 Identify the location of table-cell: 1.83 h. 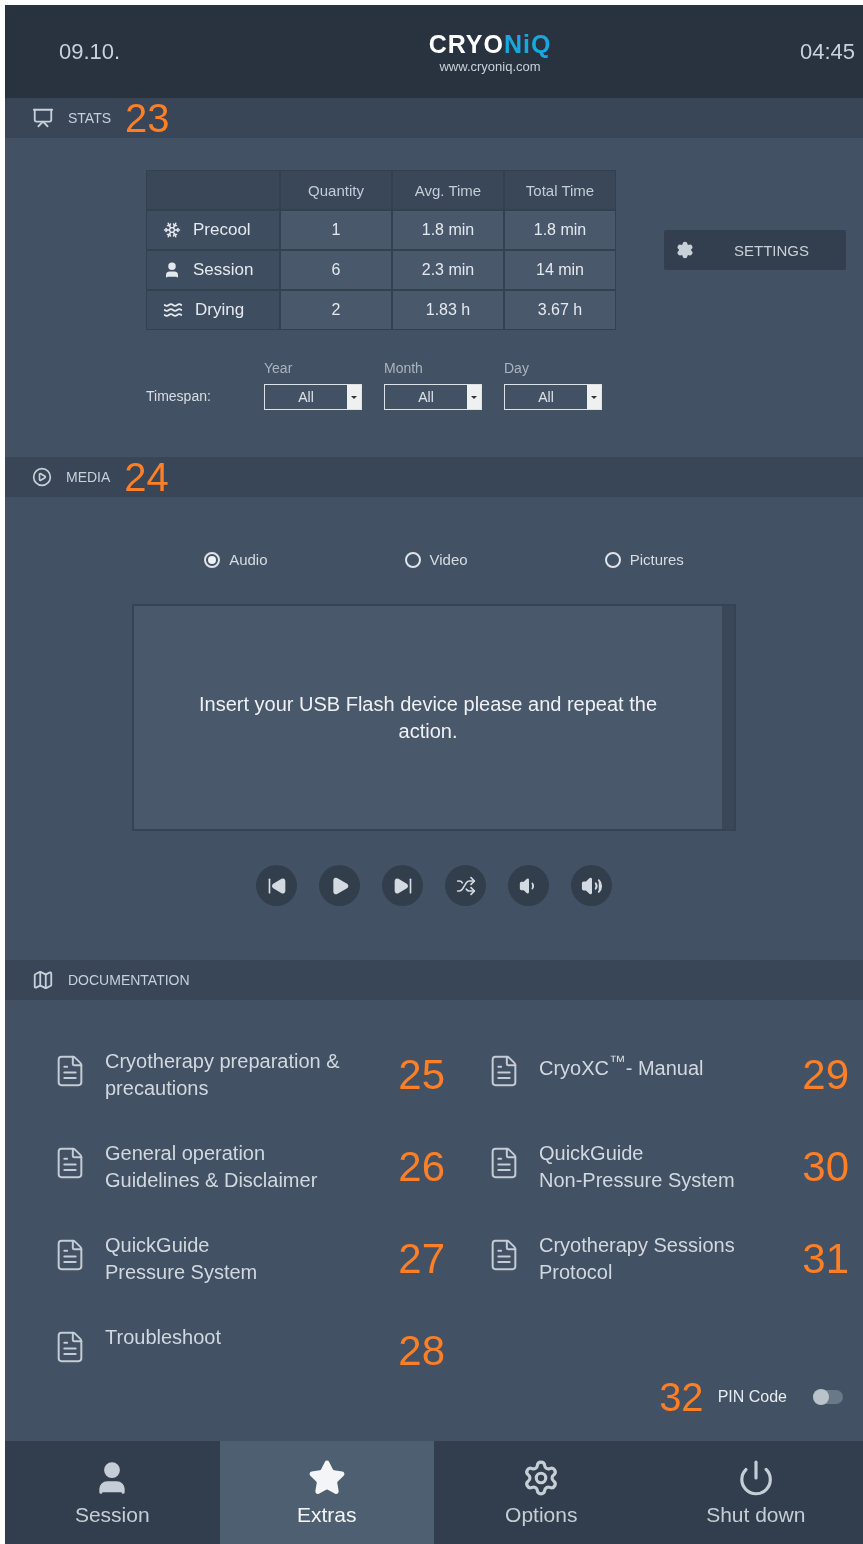
(448, 310).